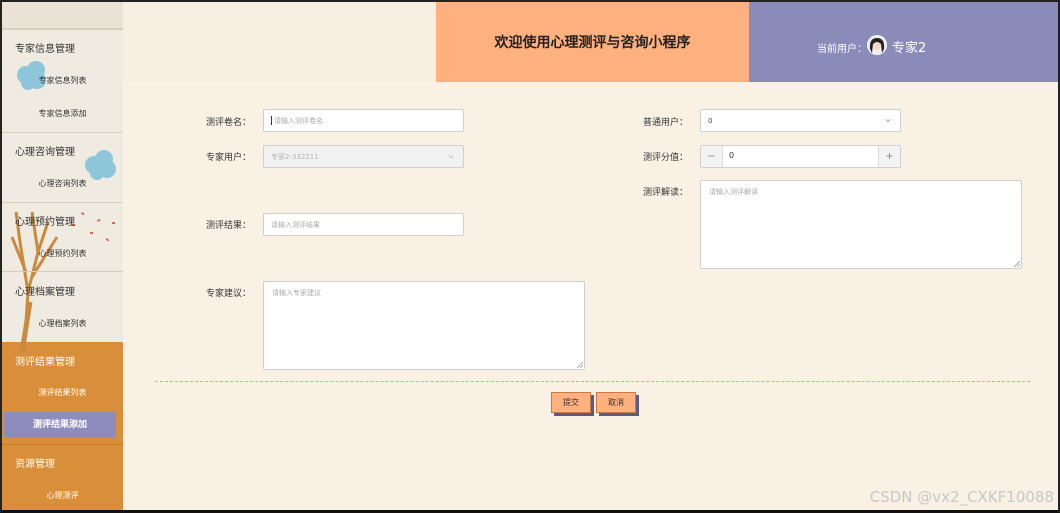 The height and width of the screenshot is (513, 1060). What do you see at coordinates (228, 226) in the screenshot?
I see `result-label: 测评结果：` at bounding box center [228, 226].